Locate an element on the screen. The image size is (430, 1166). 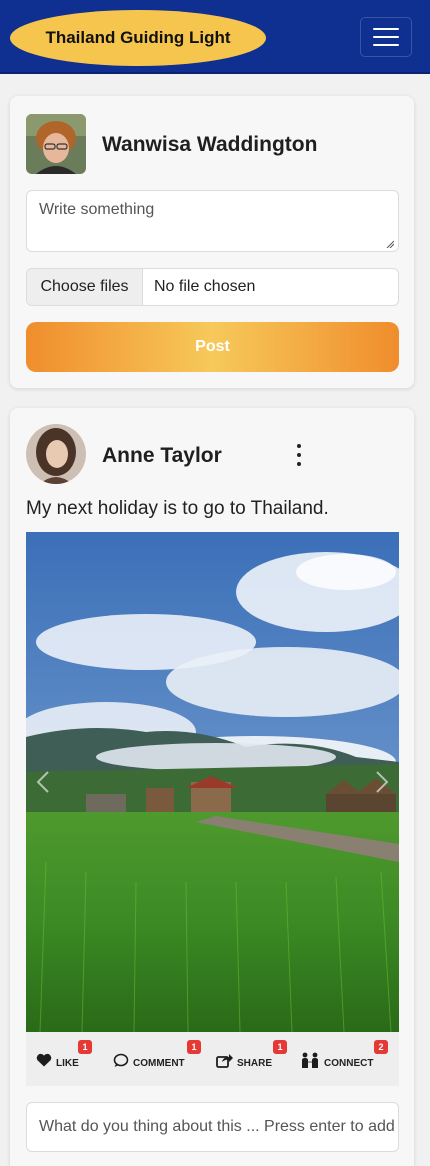
share-label: SHARE is located at coordinates (255, 1063).